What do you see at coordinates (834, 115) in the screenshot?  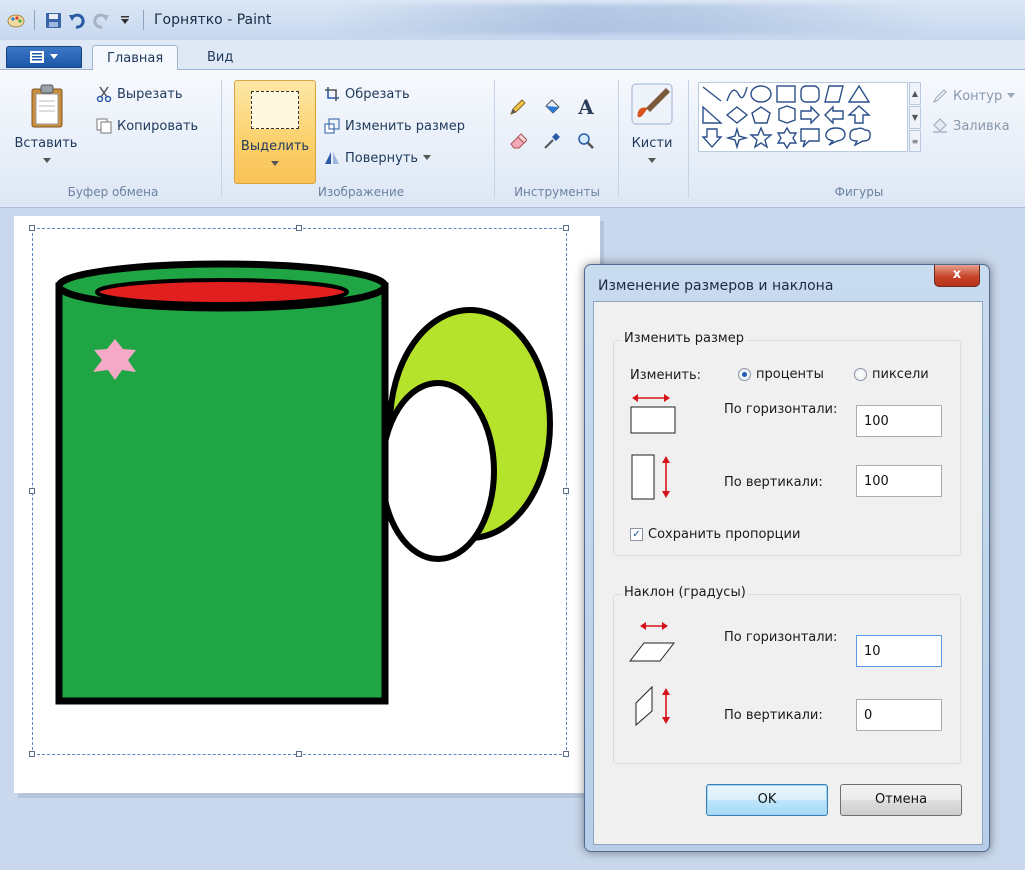 I see `left-arrow-shape-icon` at bounding box center [834, 115].